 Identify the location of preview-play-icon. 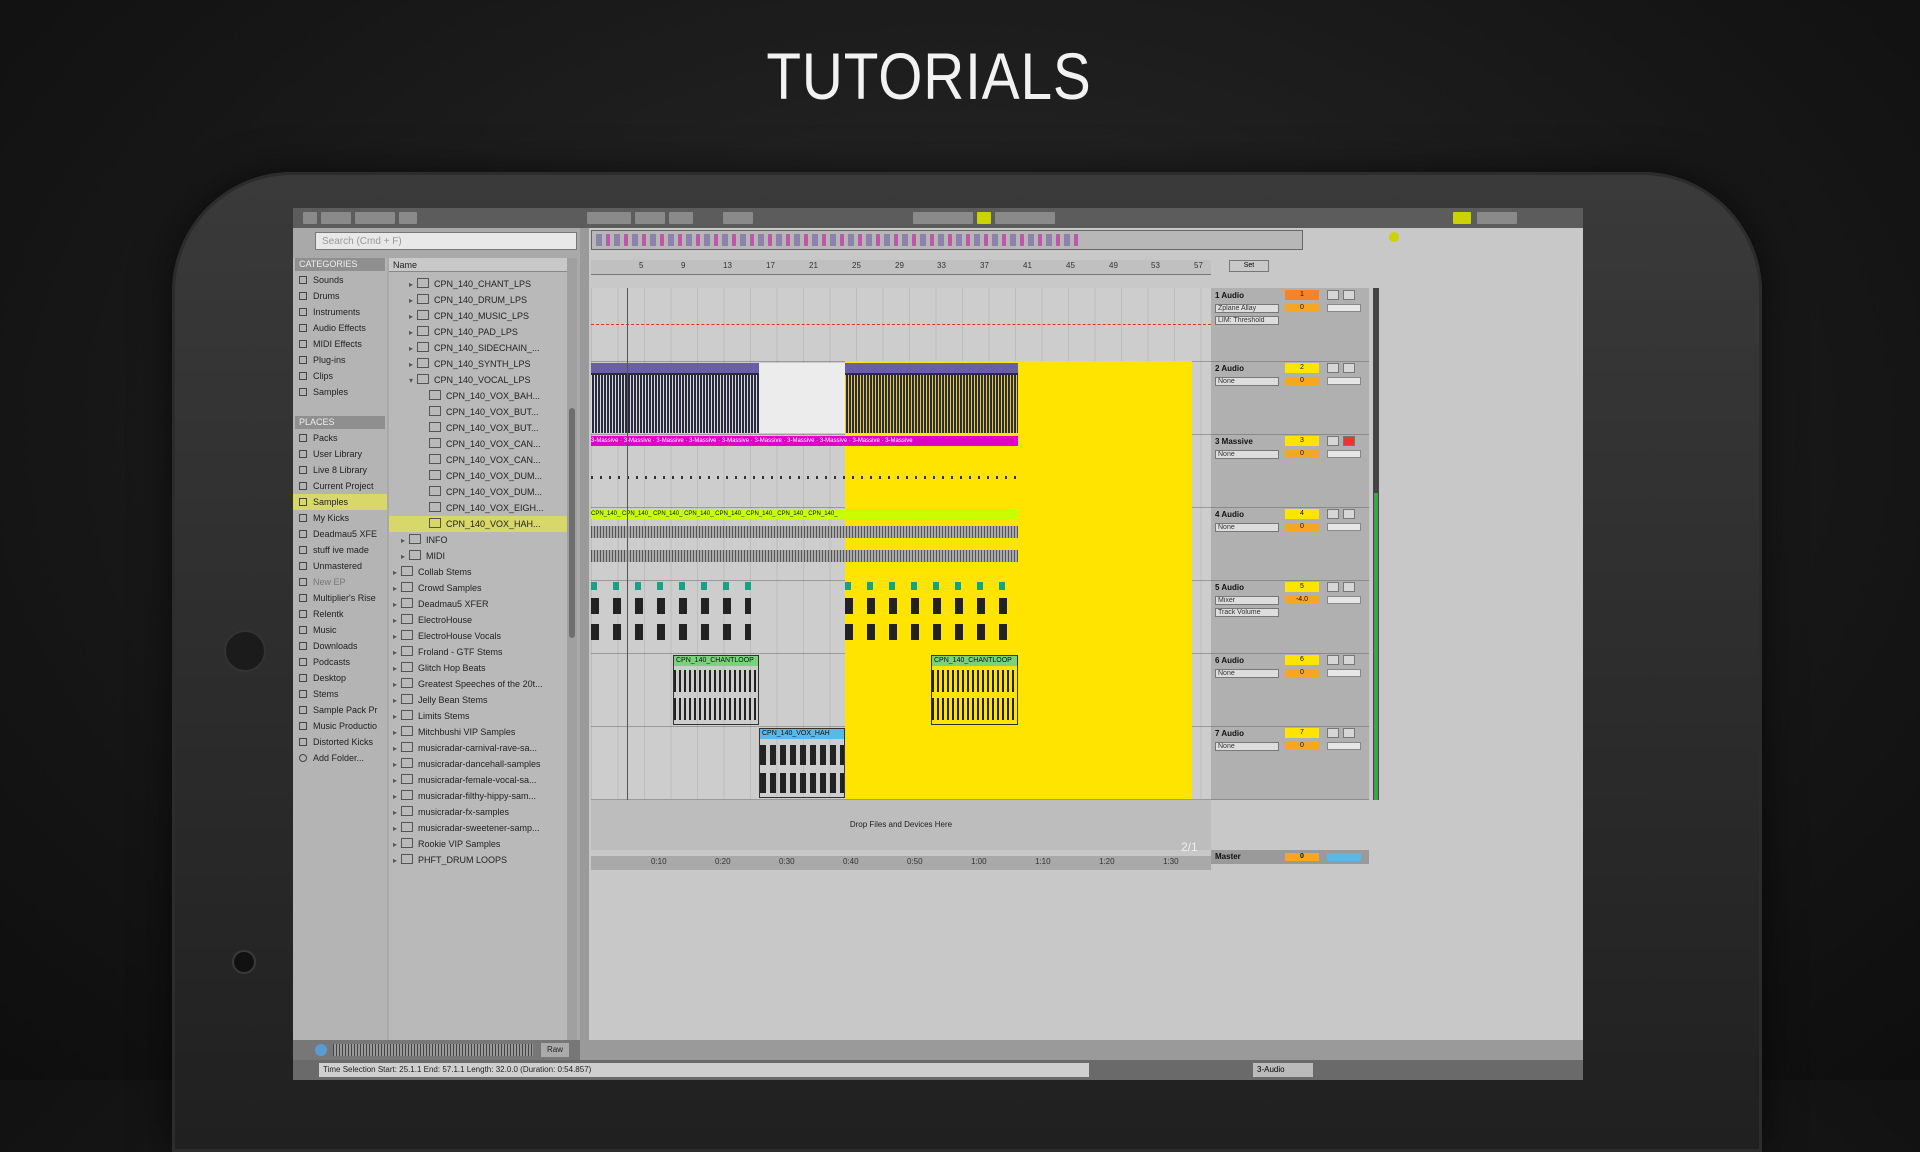
(321, 1050).